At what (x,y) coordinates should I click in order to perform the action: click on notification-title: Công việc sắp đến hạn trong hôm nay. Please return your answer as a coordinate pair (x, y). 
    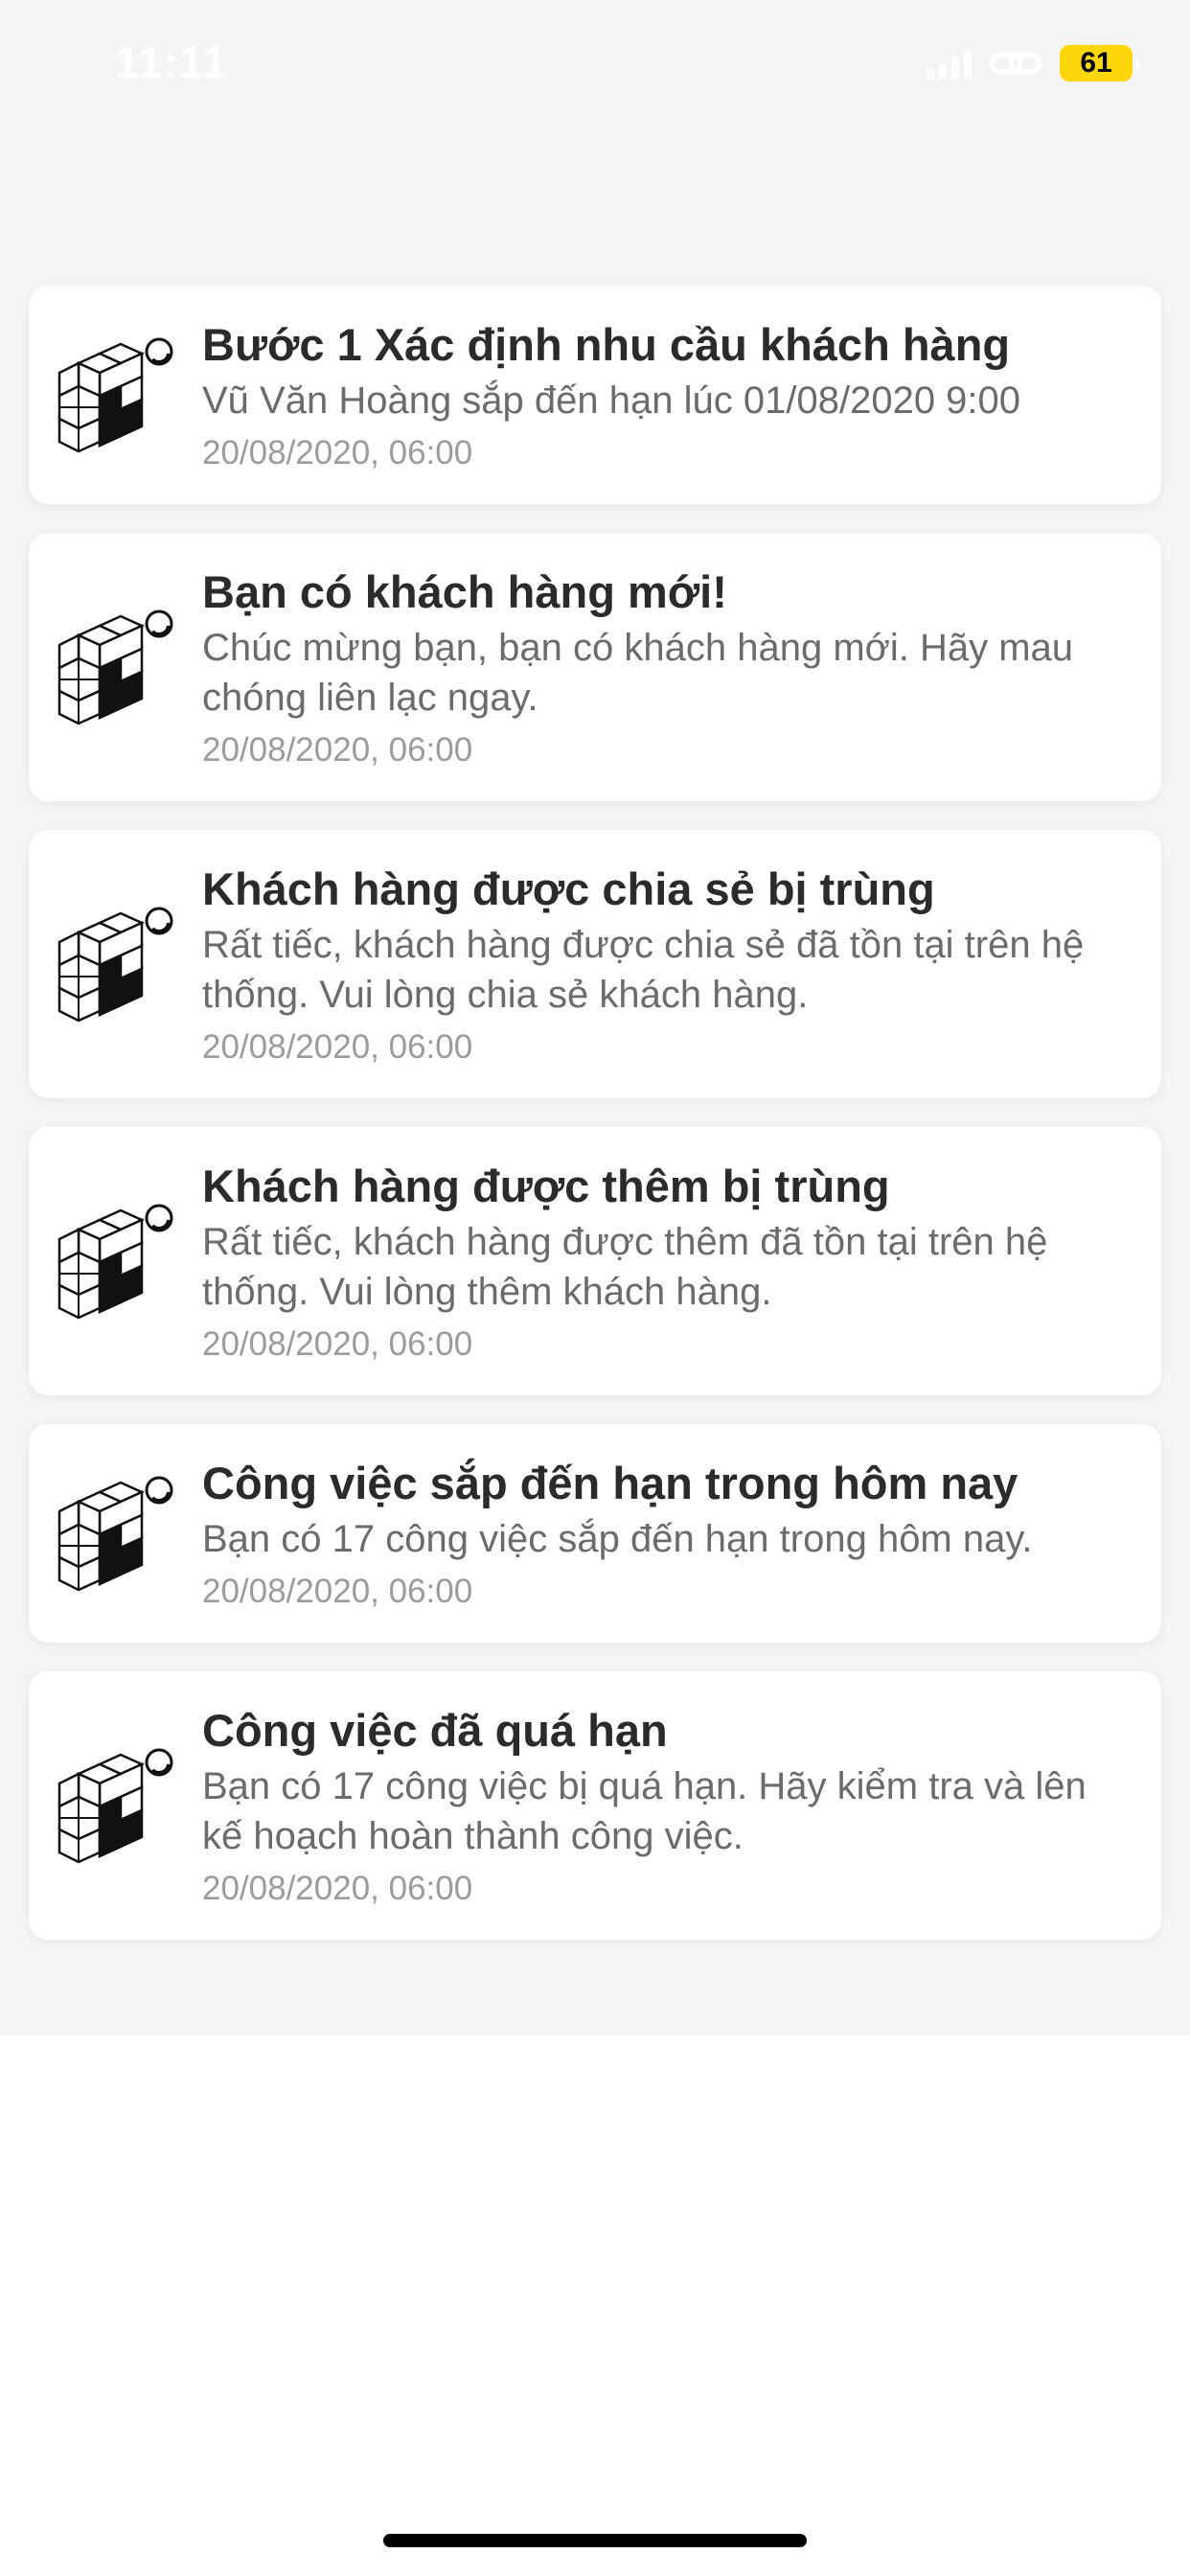
    Looking at the image, I should click on (610, 1483).